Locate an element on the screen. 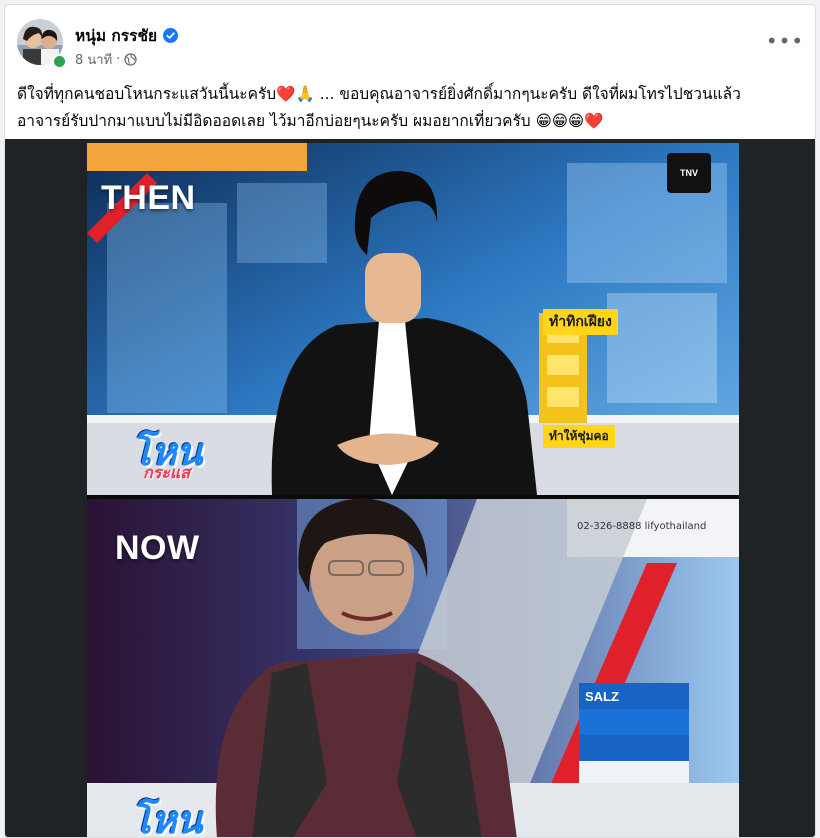 This screenshot has height=838, width=820. author-name: หนุ่ม กรรชัย is located at coordinates (116, 35).